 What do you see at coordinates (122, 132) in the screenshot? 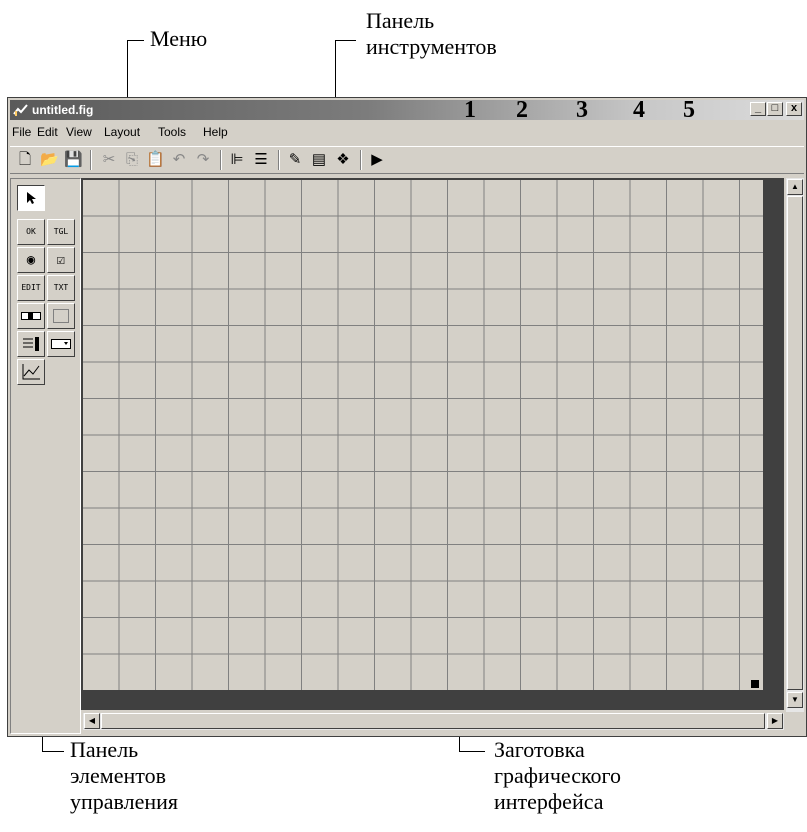
I see `menu-layout: Layout` at bounding box center [122, 132].